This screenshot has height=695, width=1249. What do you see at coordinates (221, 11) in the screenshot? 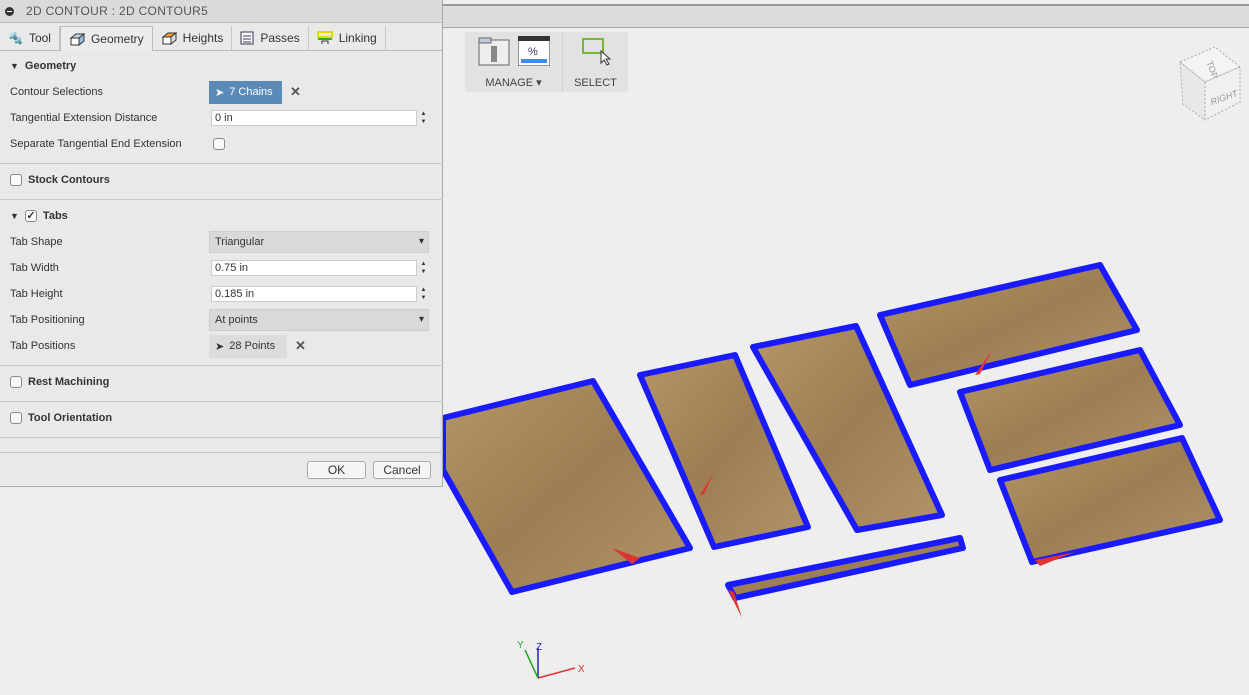
I see `dialog-title-bar: 2D CONTOUR : 2D CONTOUR5` at bounding box center [221, 11].